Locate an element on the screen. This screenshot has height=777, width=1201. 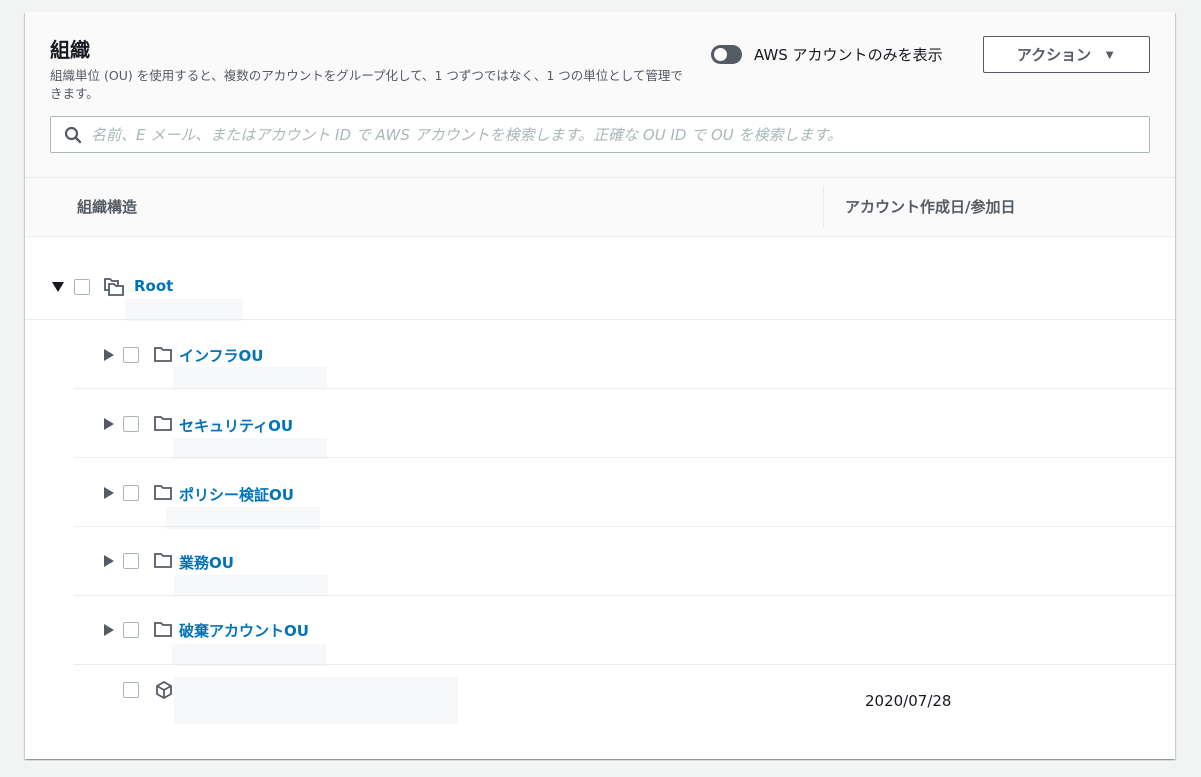
tree-row-ou: ポリシー検証OU is located at coordinates (624, 493).